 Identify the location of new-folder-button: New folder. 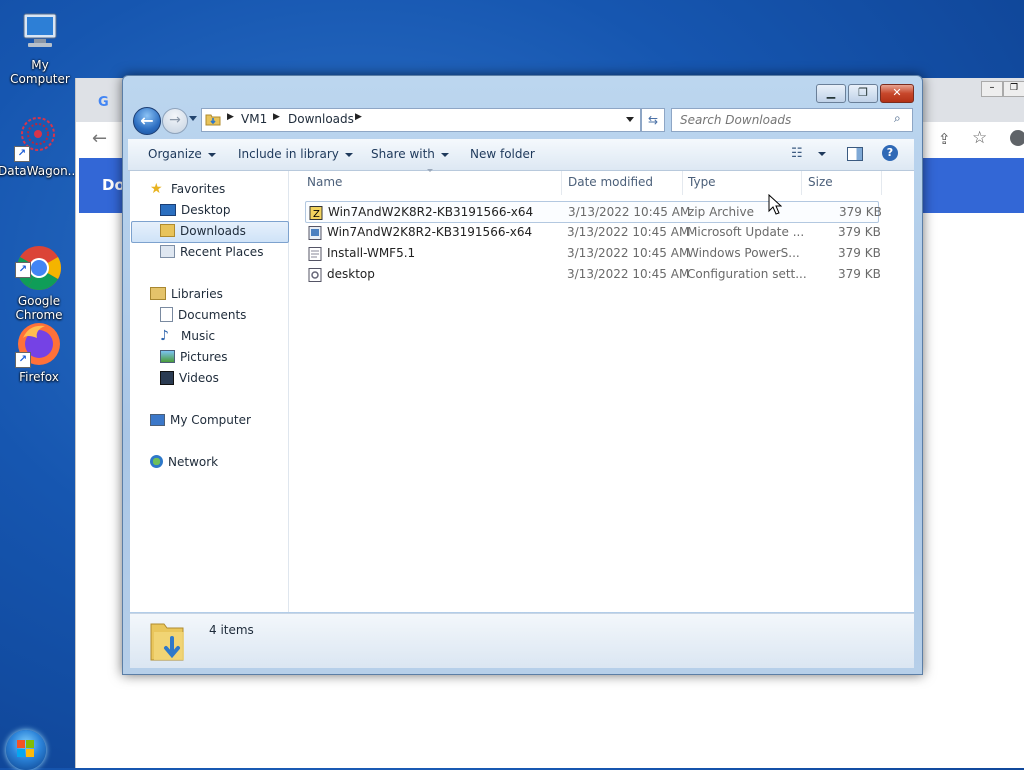
(502, 154).